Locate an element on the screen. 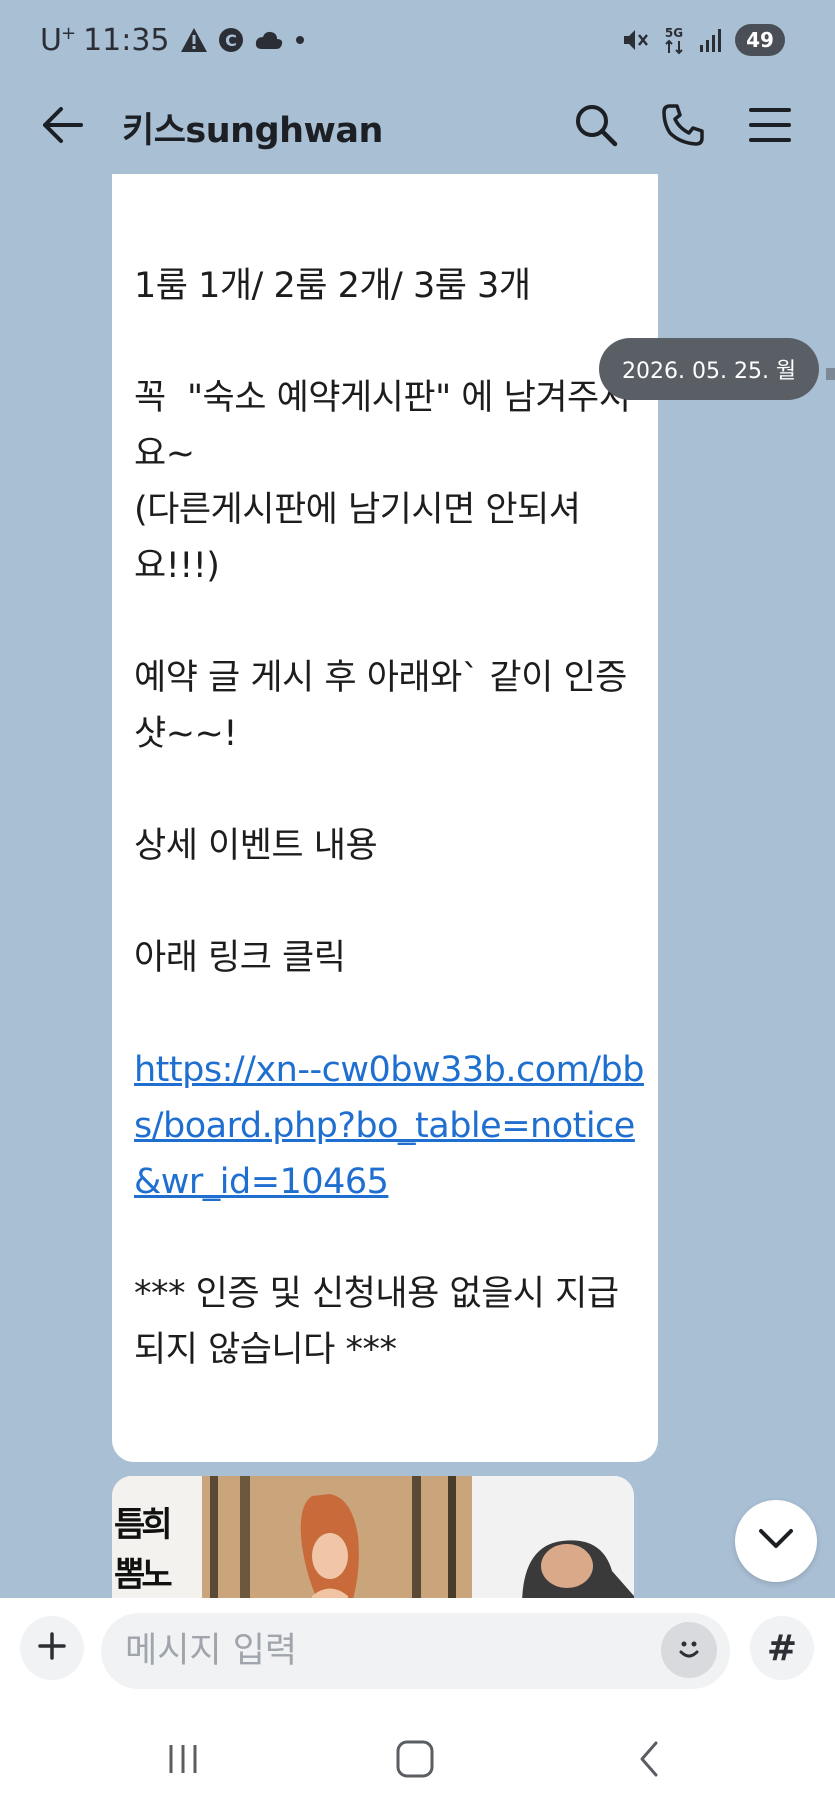 This screenshot has width=835, height=1809. attach-button is located at coordinates (52, 1648).